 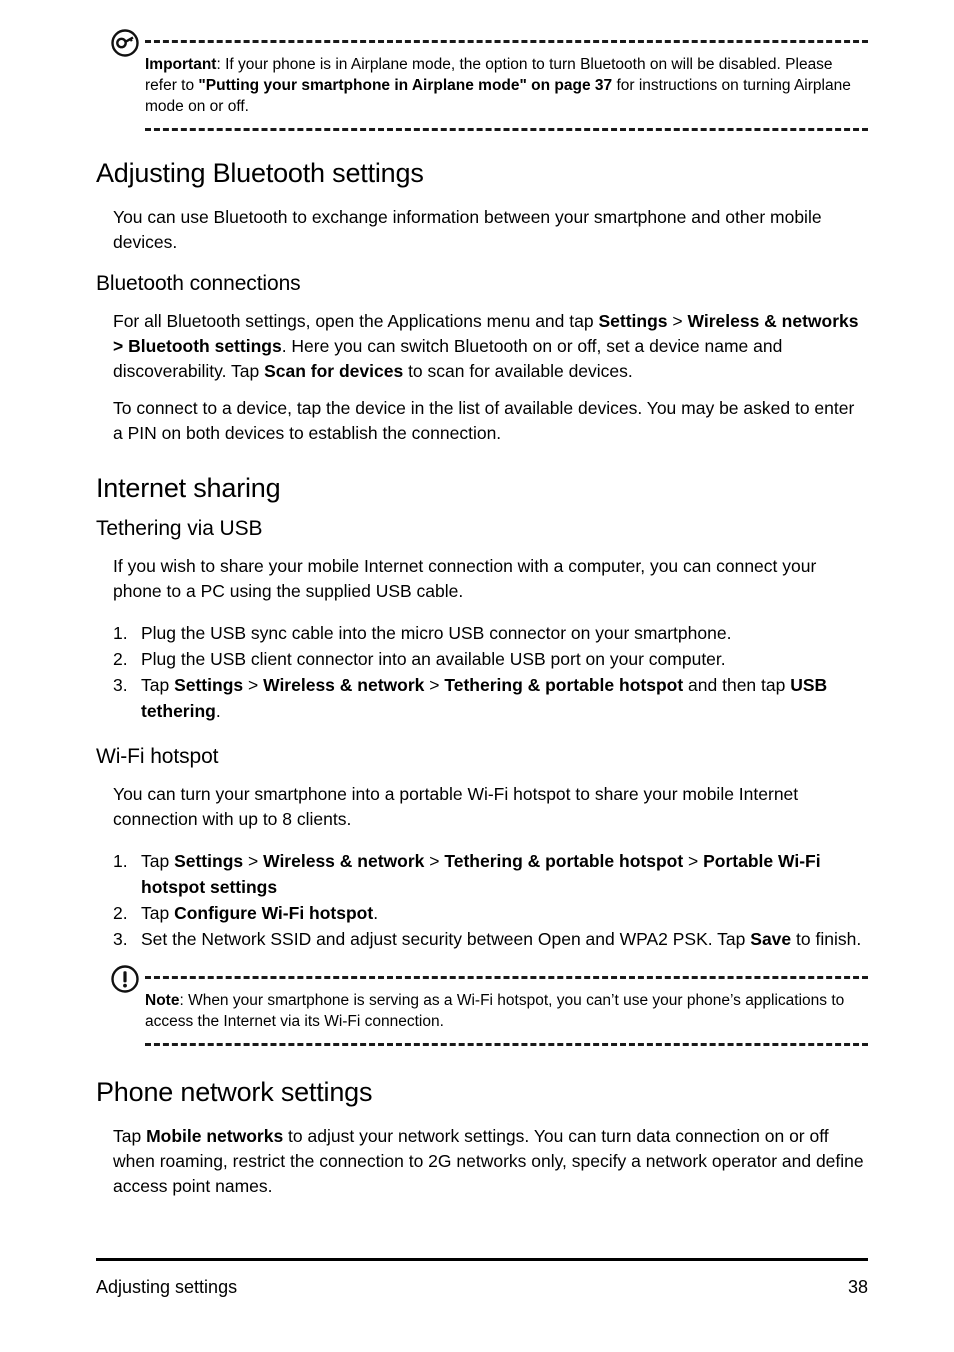 I want to click on page-footer: Adjusting settings 38, so click(x=482, y=1278).